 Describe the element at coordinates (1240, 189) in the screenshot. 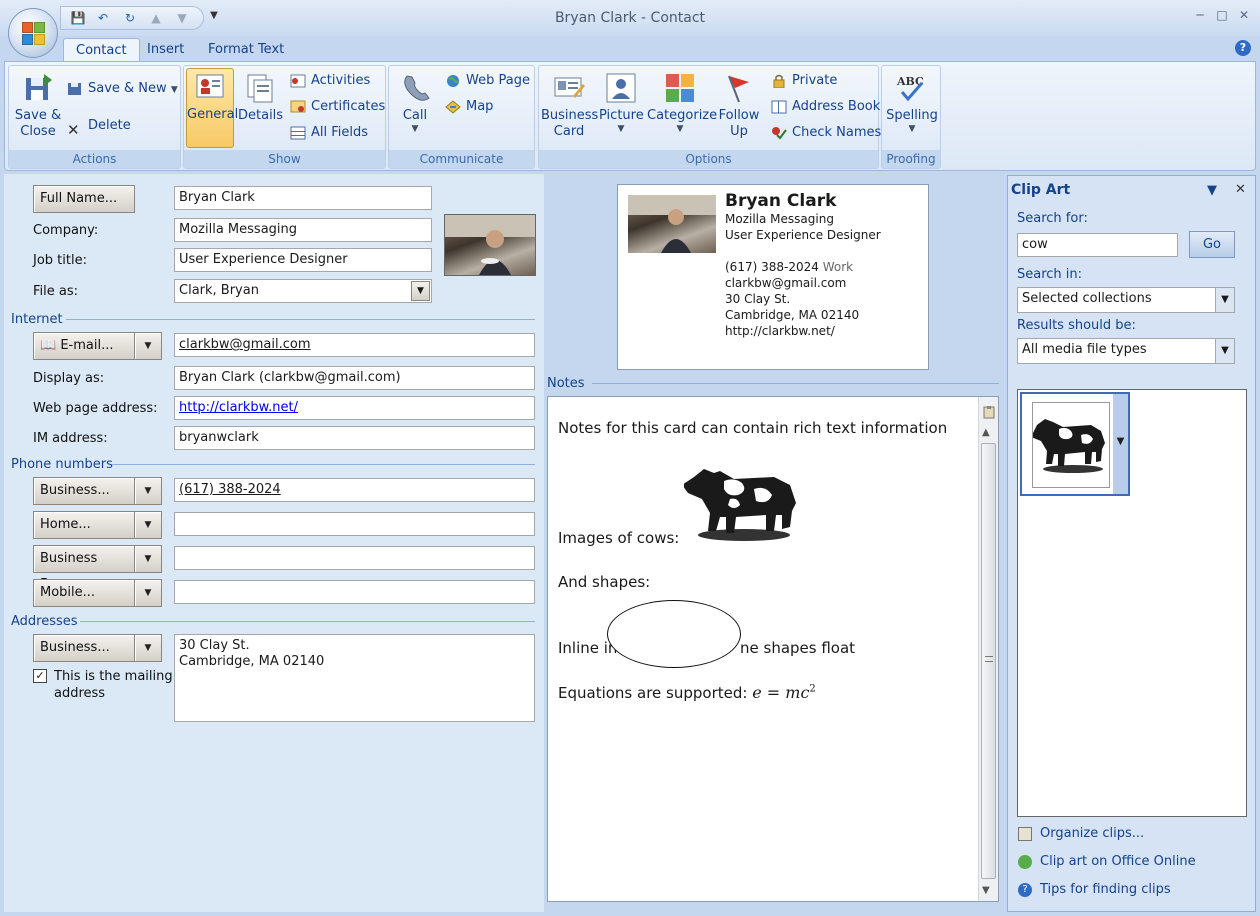

I see `pane-close-icon: ✕` at that location.